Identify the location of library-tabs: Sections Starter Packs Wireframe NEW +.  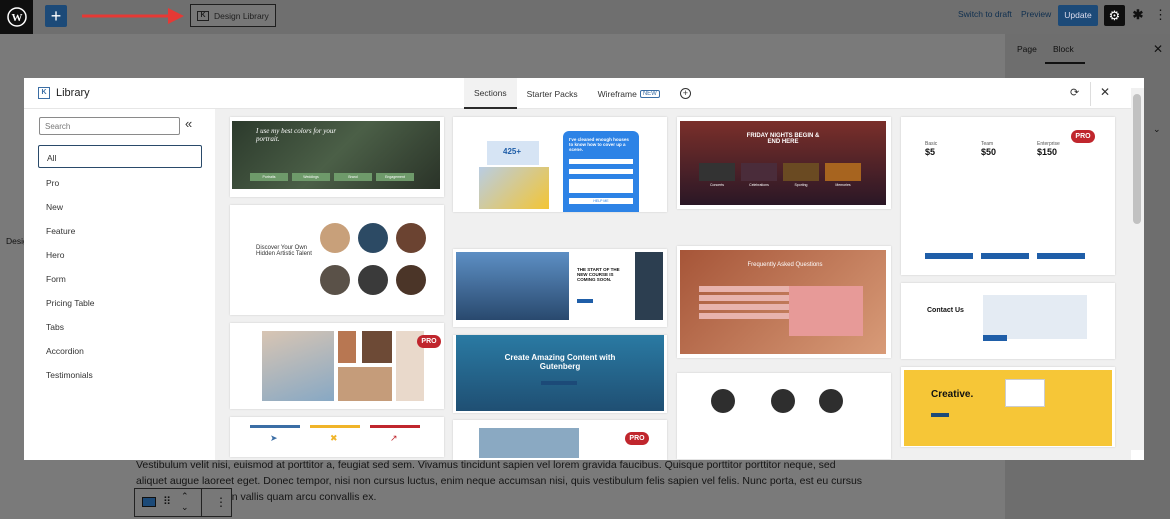
(582, 93).